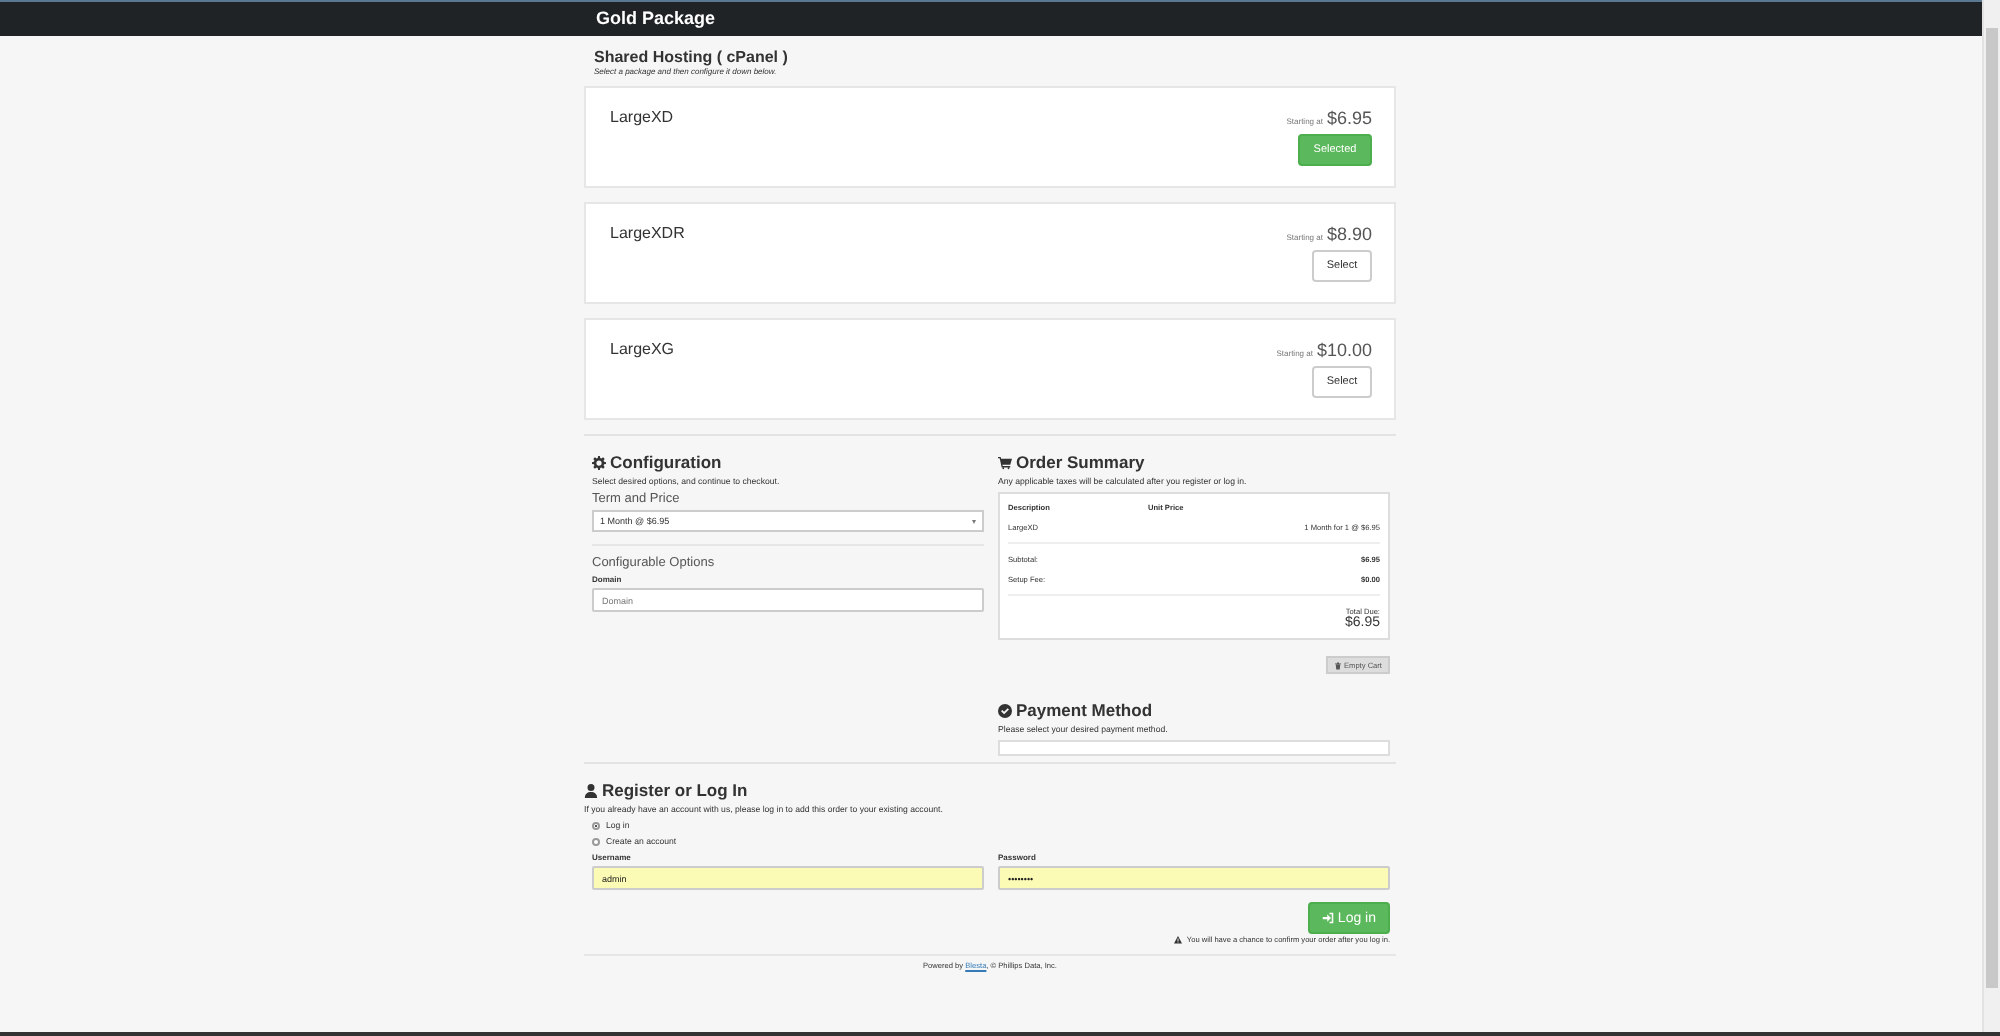  I want to click on register-heading: Register or Log In, so click(675, 790).